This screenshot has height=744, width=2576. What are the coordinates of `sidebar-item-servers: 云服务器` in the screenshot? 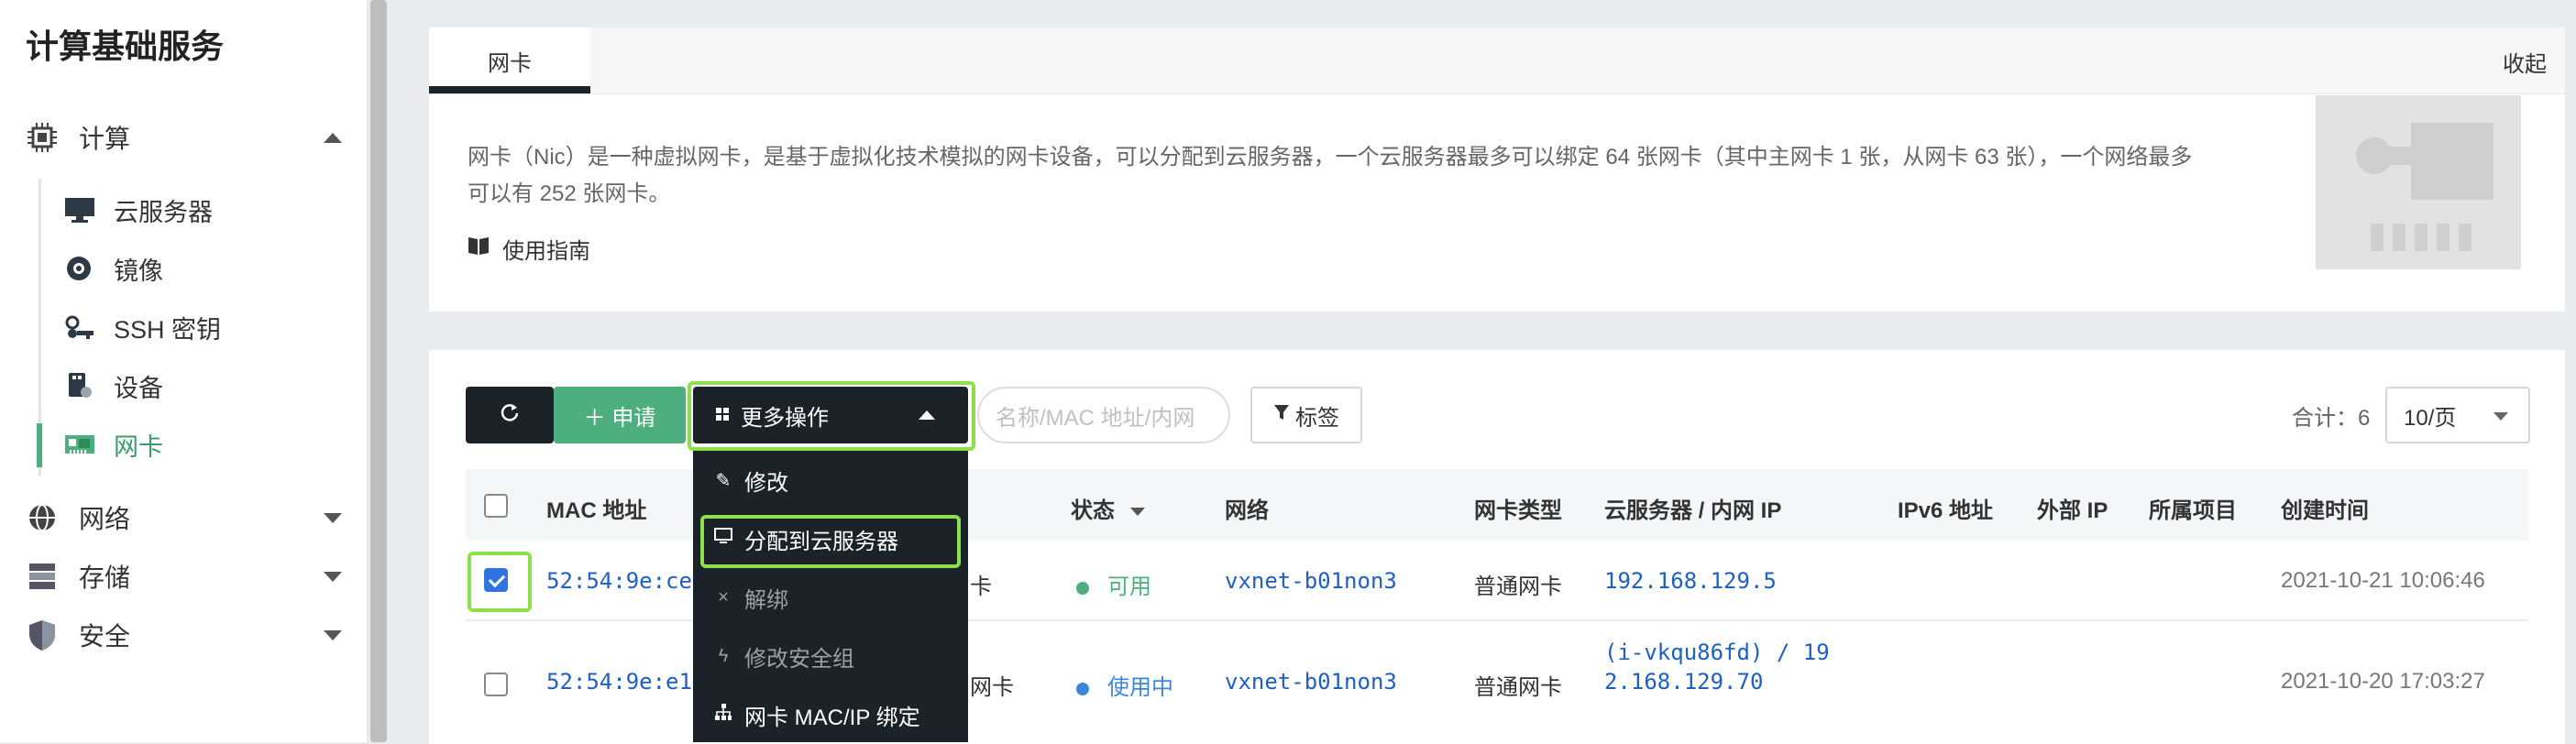 It's located at (138, 210).